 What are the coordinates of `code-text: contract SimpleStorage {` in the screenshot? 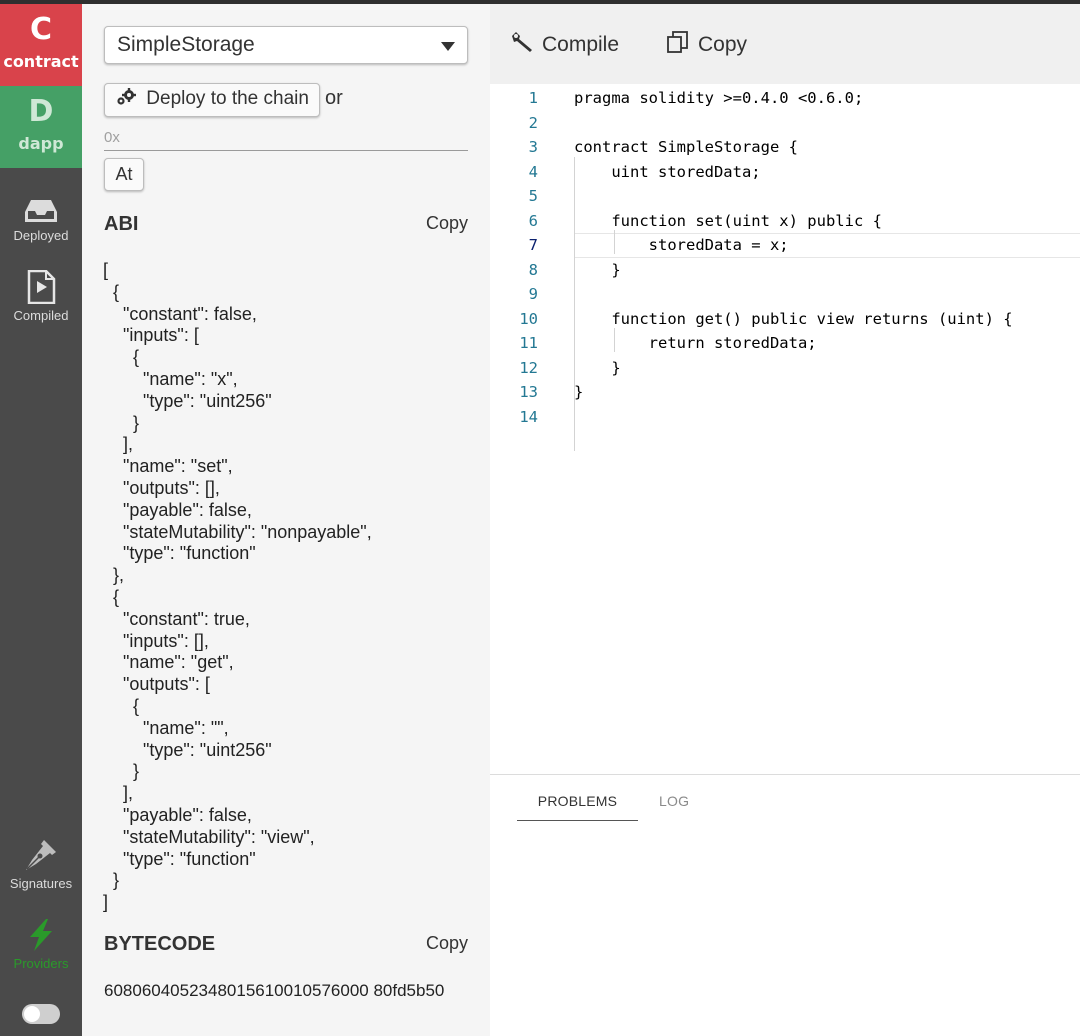 It's located at (686, 147).